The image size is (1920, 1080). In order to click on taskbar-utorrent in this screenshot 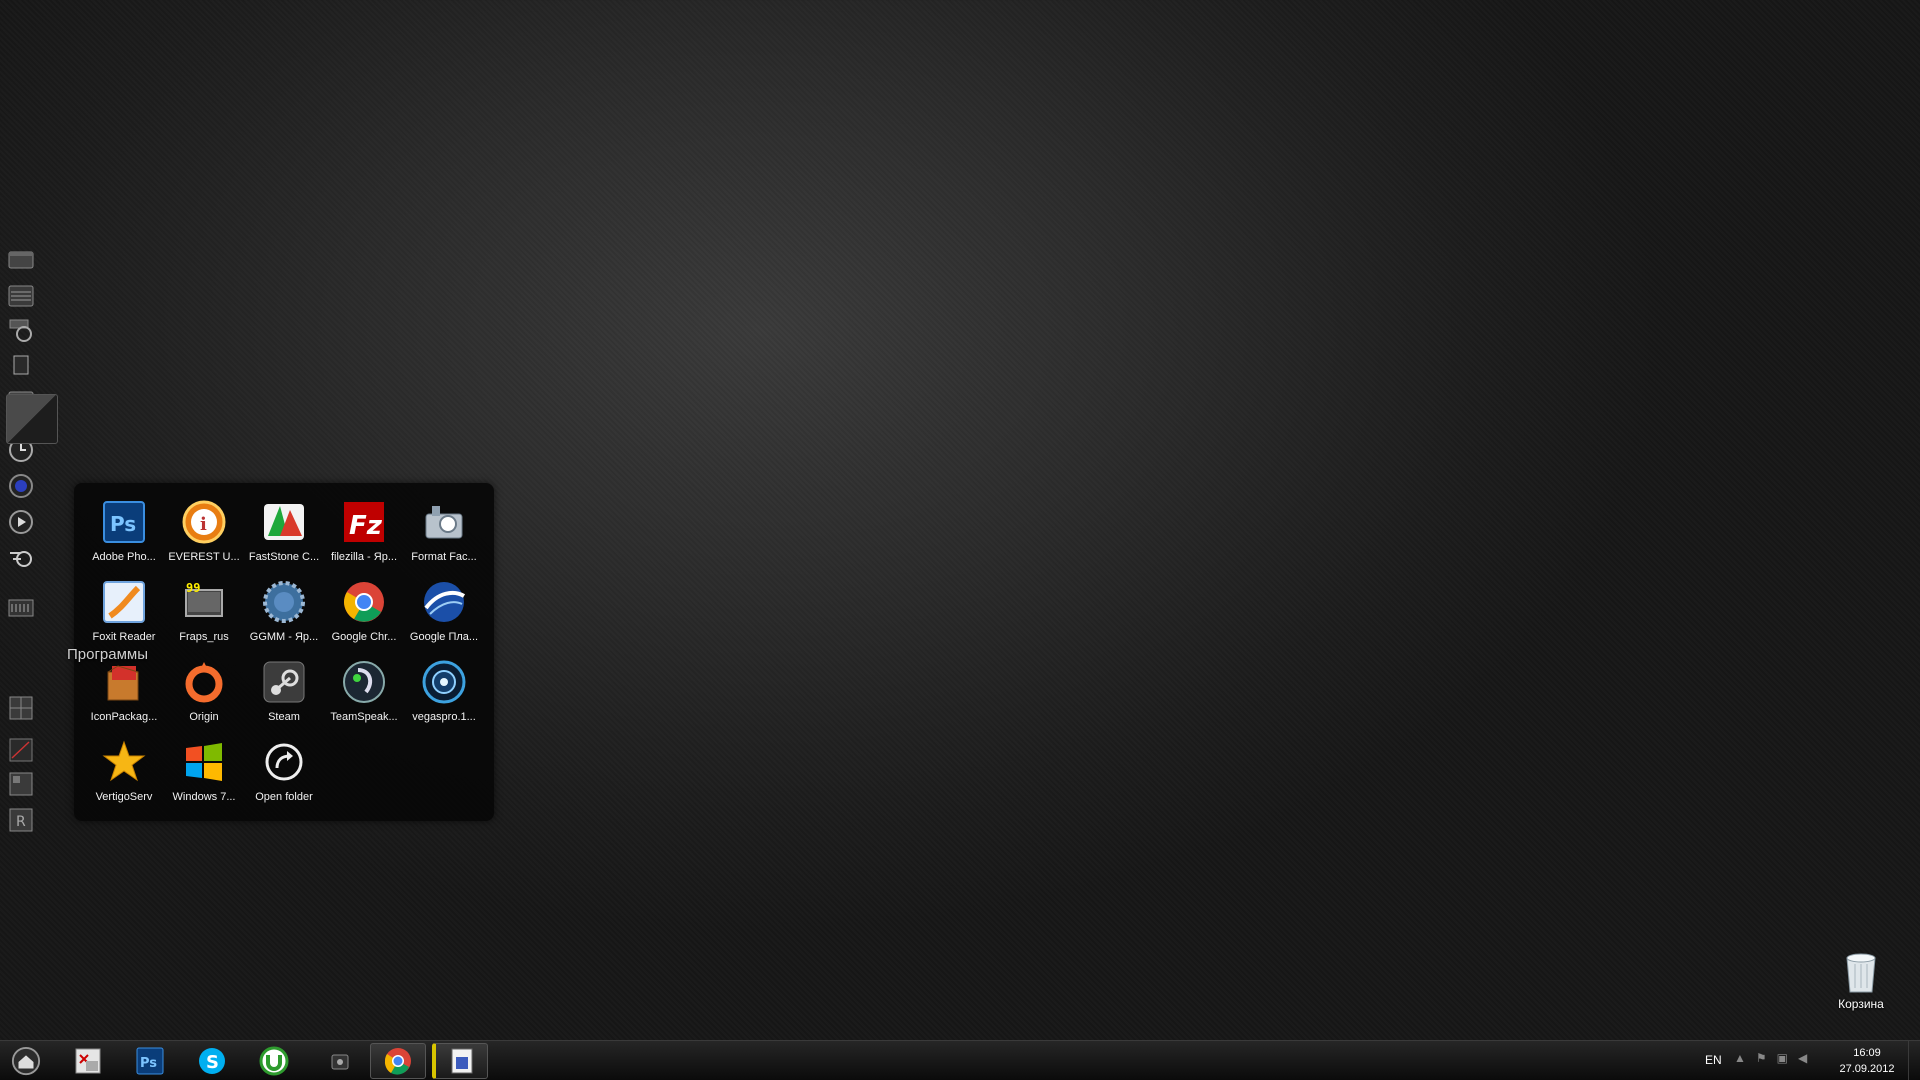, I will do `click(274, 1061)`.